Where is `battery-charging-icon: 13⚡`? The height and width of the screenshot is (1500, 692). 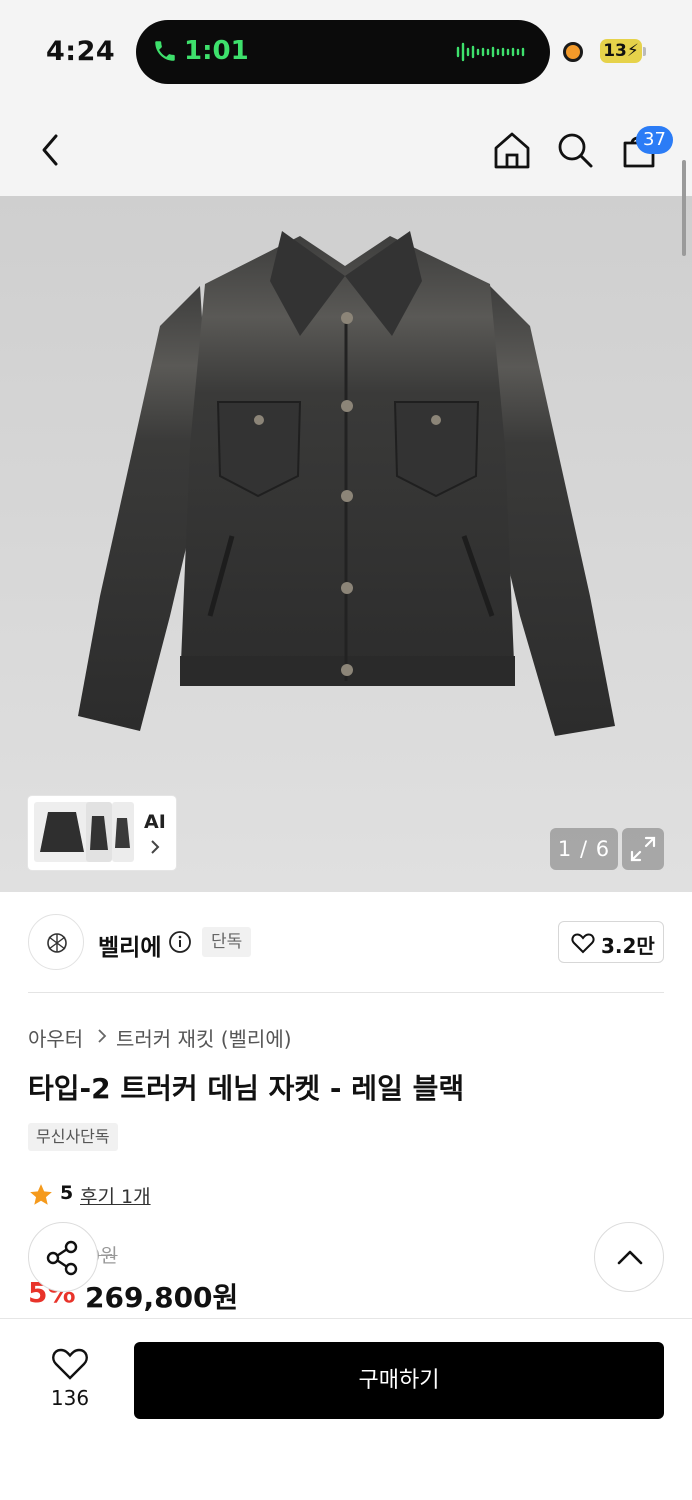
battery-charging-icon: 13⚡ is located at coordinates (621, 51).